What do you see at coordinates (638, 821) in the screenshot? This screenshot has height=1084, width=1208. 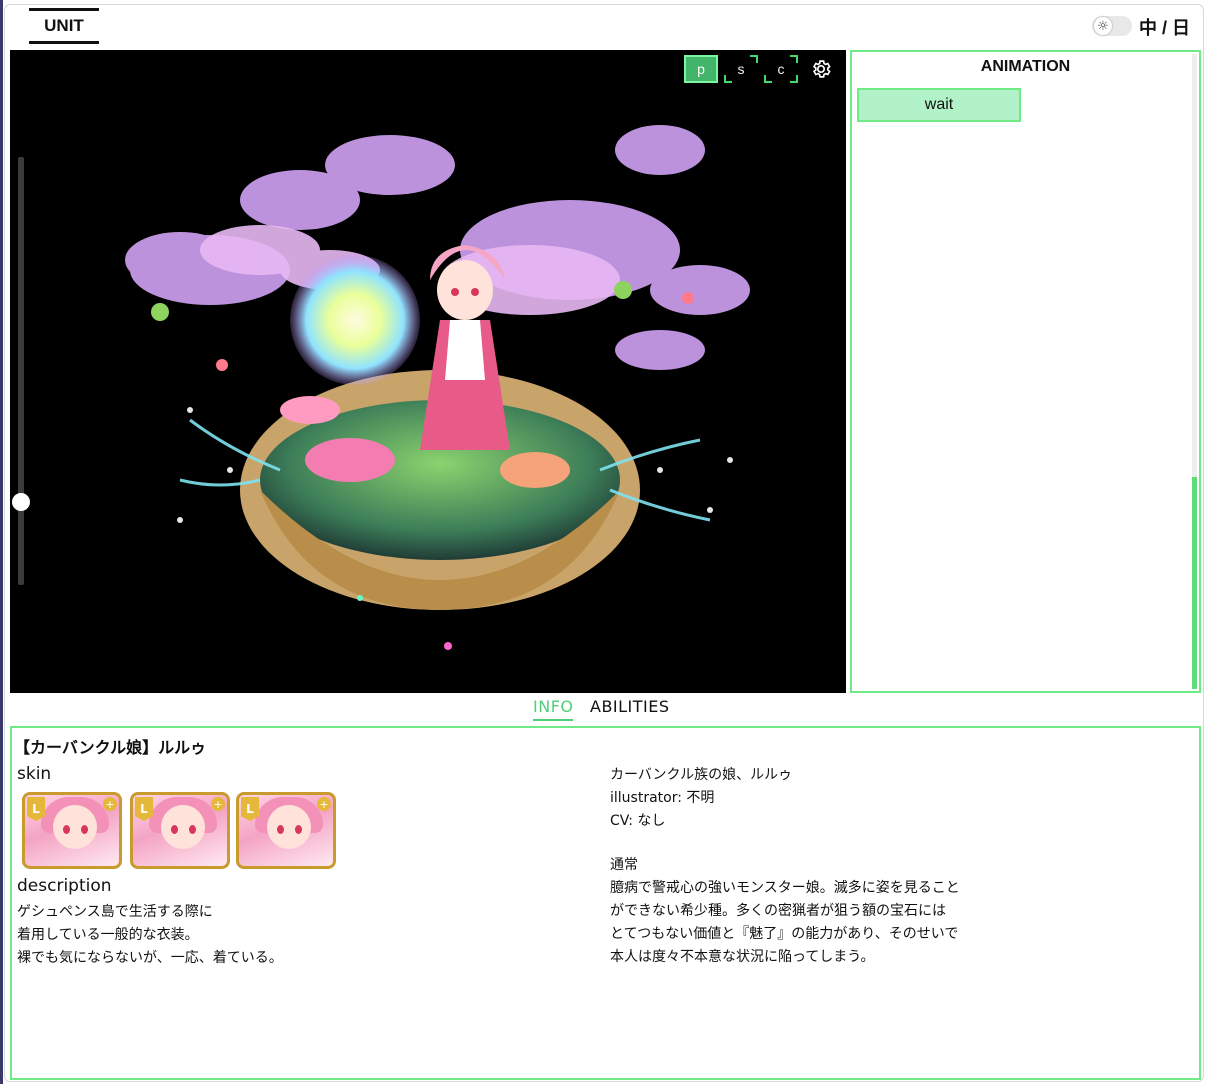 I see `cv-line: CV: なし` at bounding box center [638, 821].